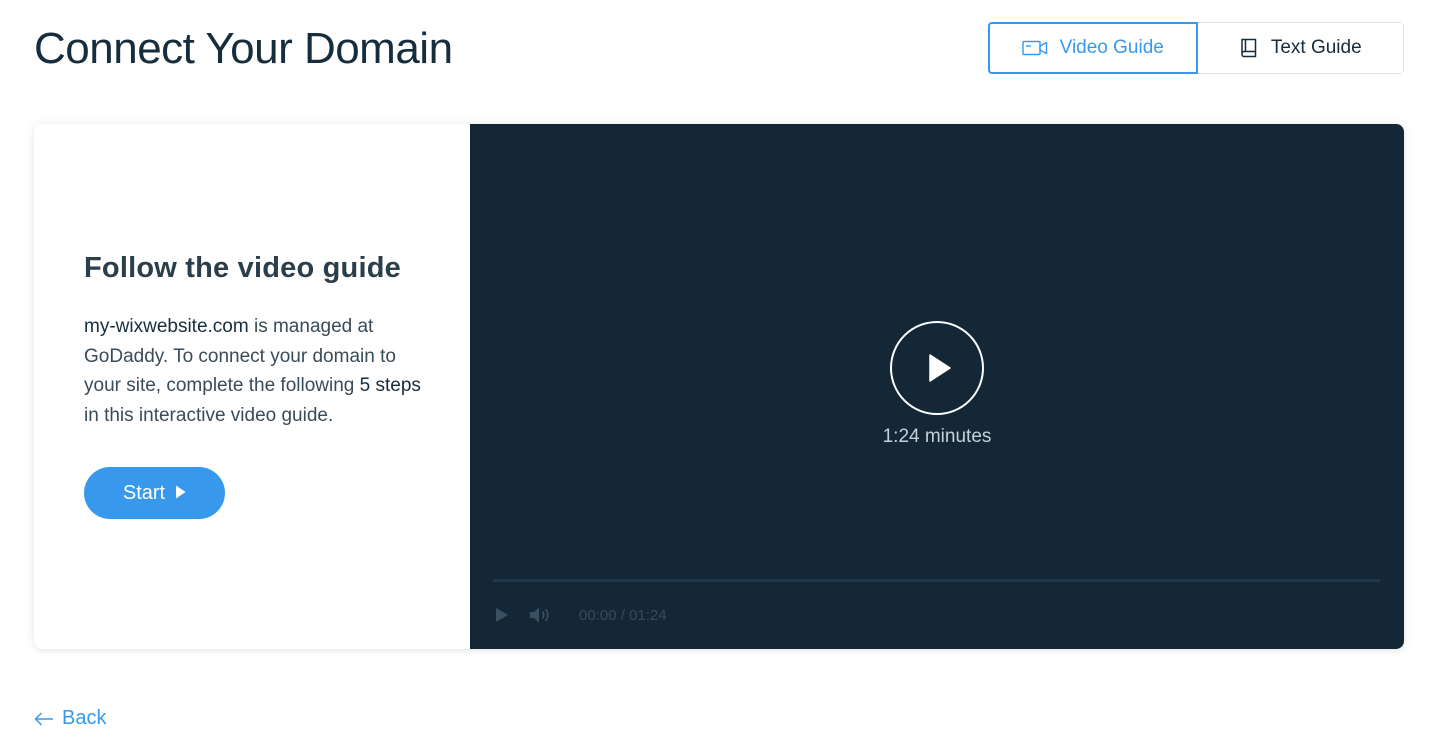 This screenshot has width=1431, height=739. I want to click on back-link: Back, so click(70, 718).